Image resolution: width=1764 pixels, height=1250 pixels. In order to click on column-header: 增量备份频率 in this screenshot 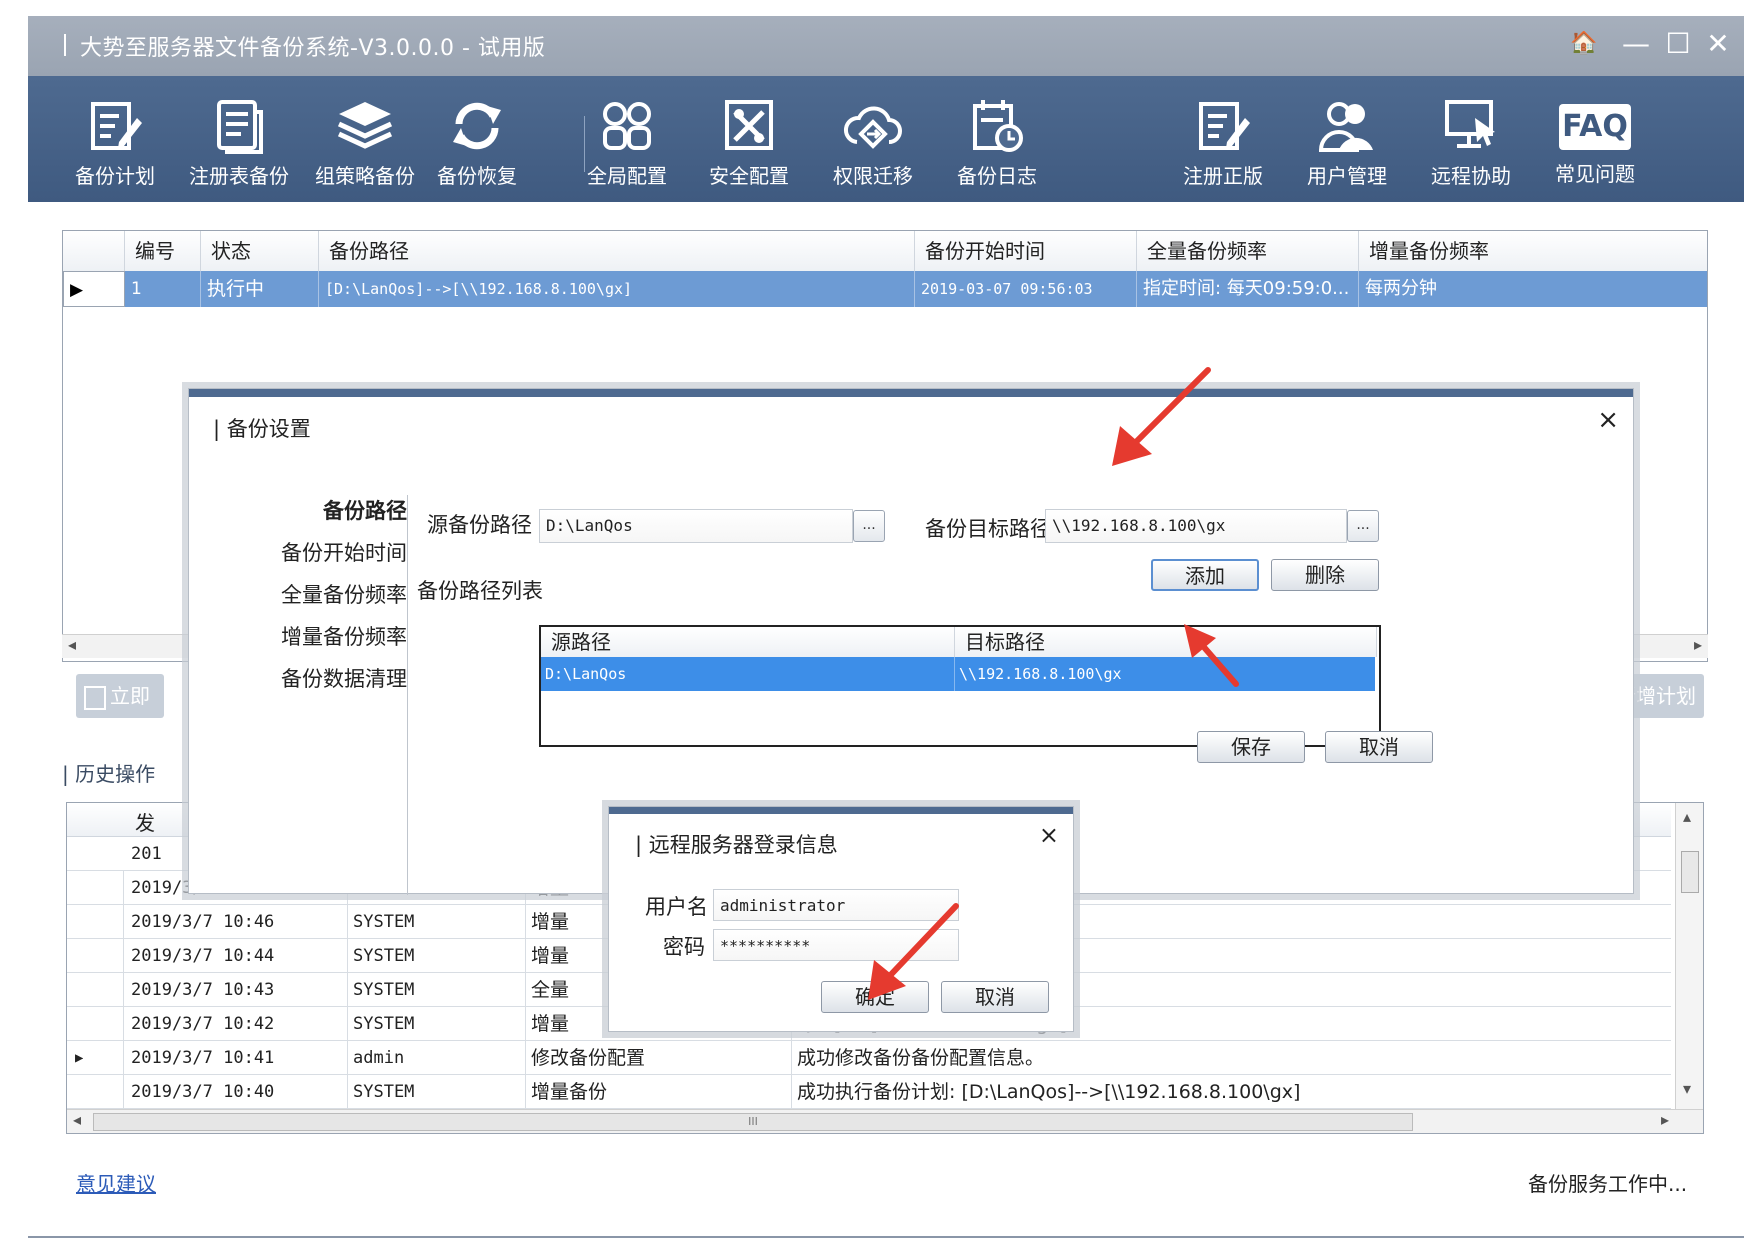, I will do `click(1533, 251)`.